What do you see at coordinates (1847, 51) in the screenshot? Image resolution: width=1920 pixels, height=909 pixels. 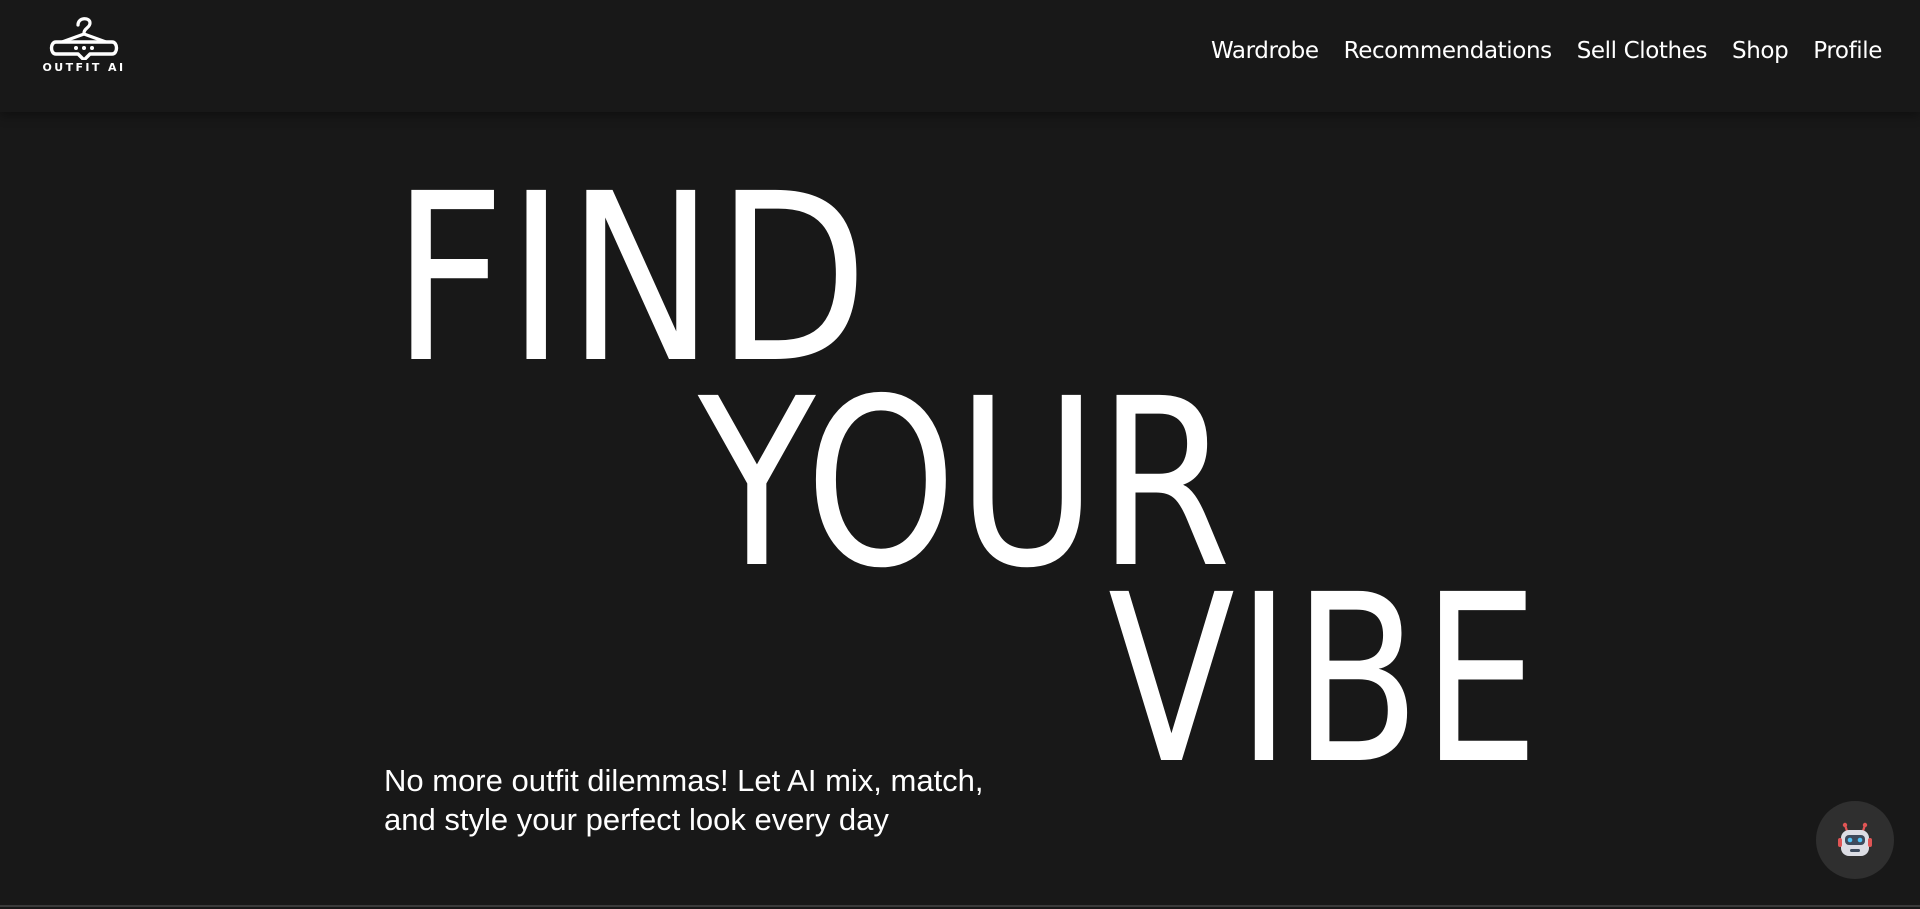 I see `nav-link-profile: Profile` at bounding box center [1847, 51].